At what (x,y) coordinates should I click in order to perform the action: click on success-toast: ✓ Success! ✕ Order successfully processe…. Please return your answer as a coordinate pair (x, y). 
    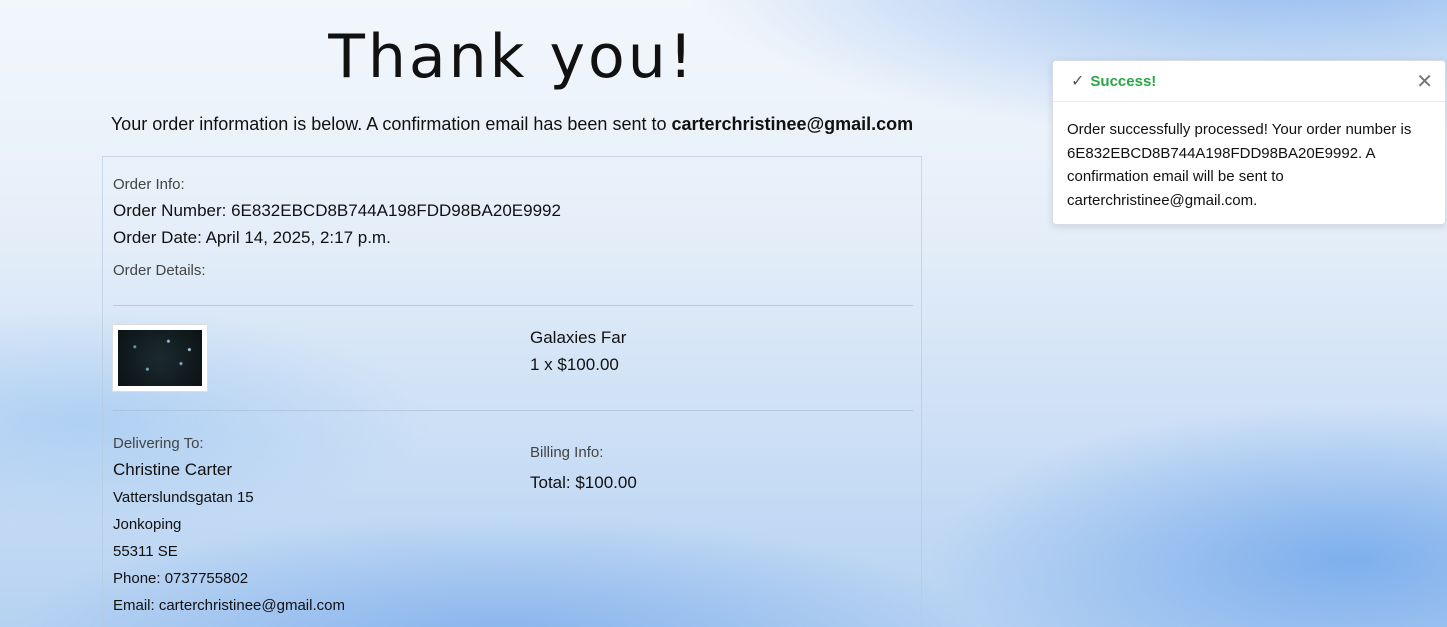
    Looking at the image, I should click on (1249, 142).